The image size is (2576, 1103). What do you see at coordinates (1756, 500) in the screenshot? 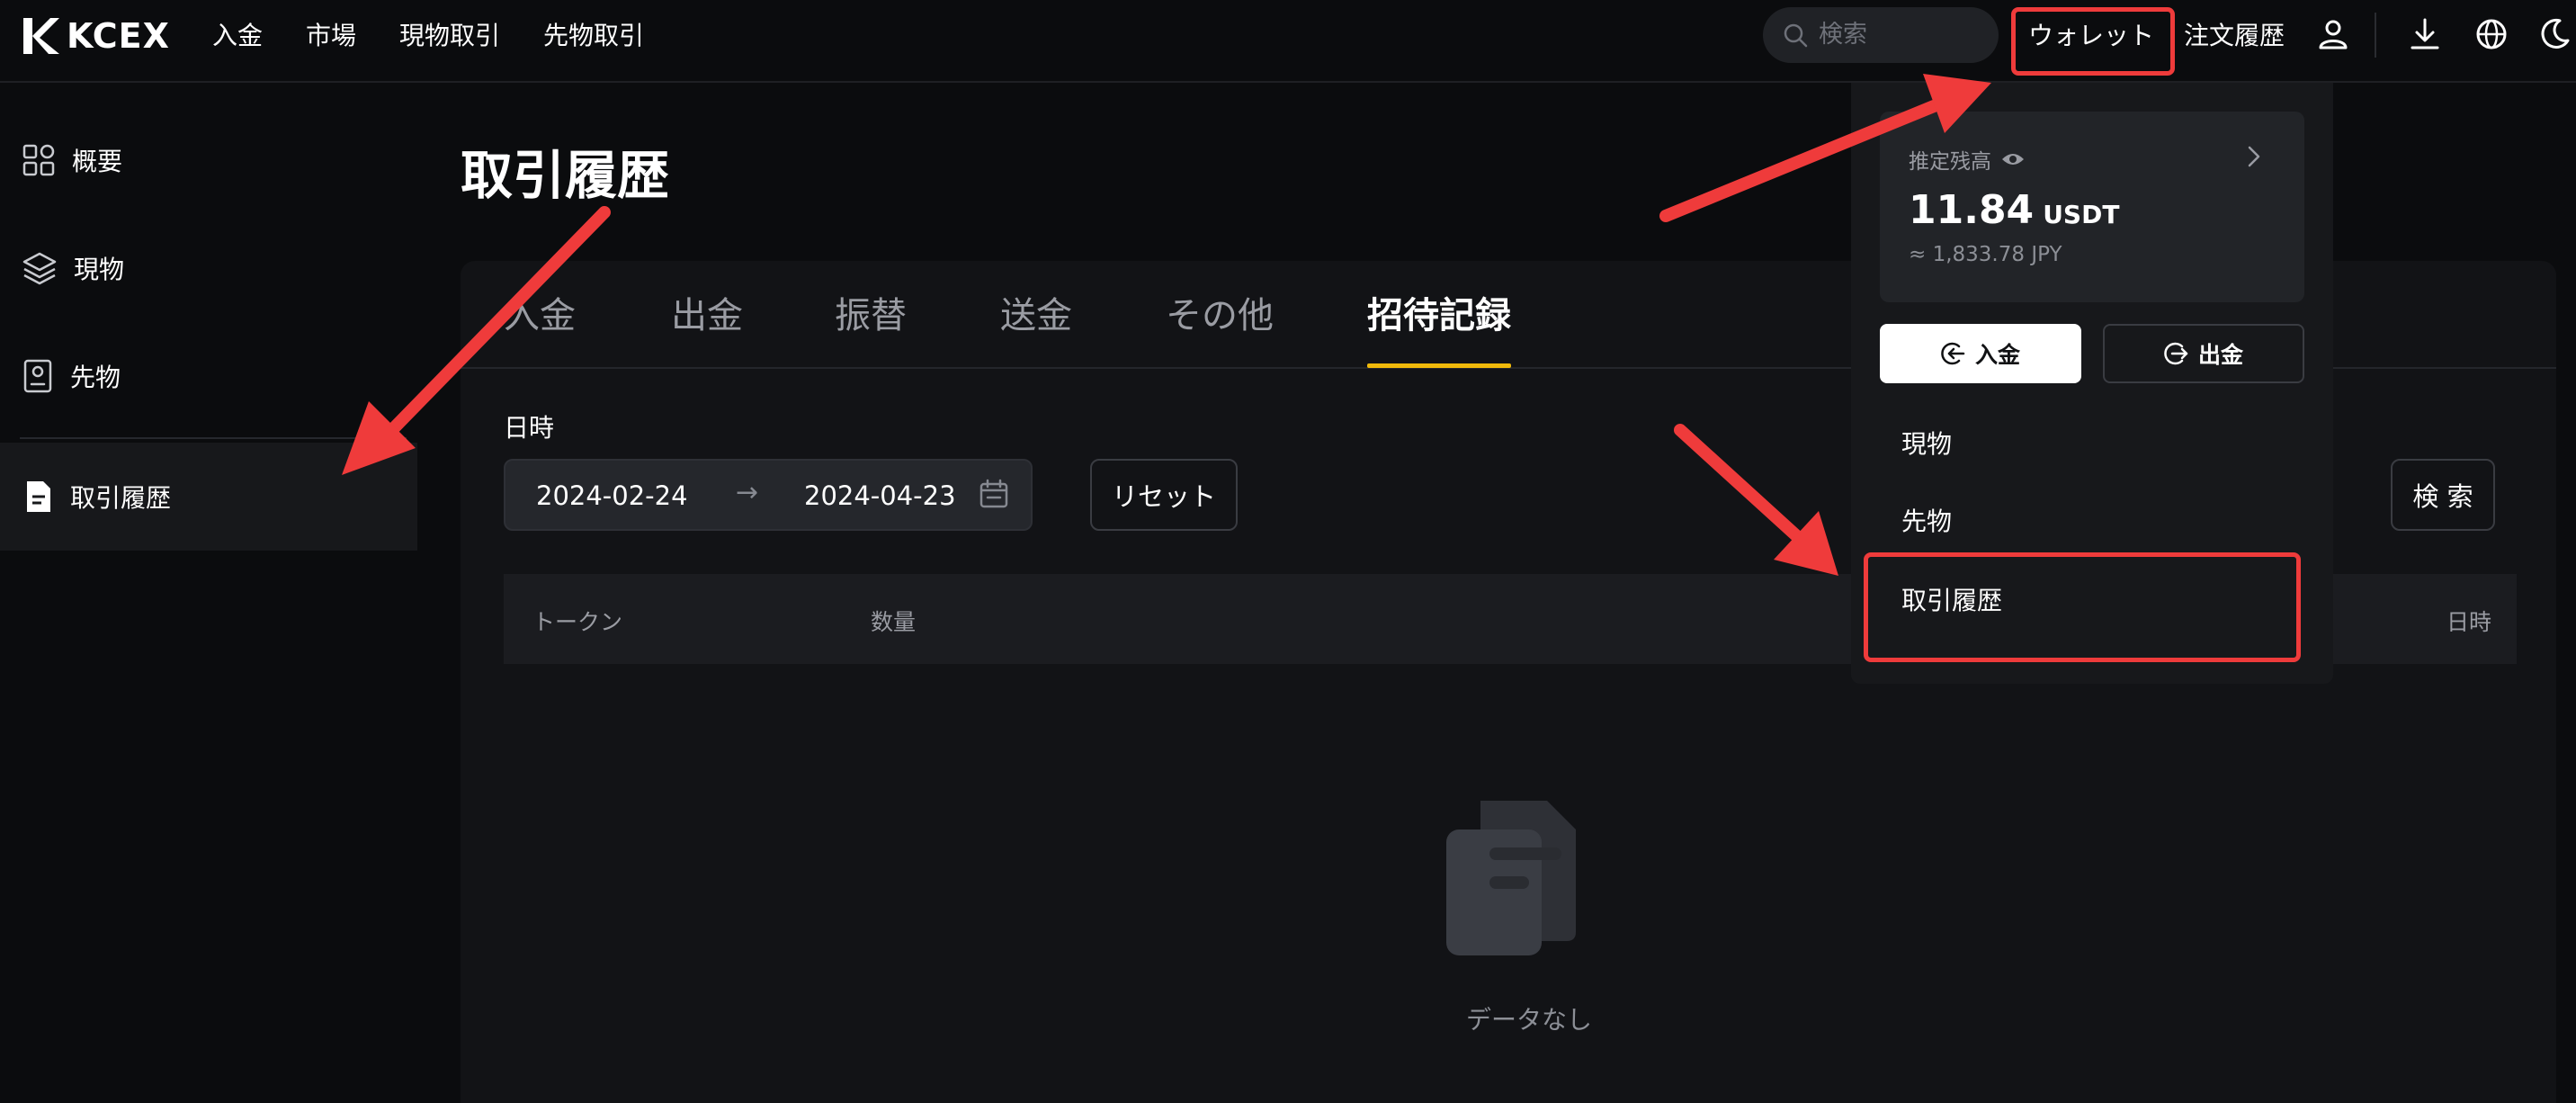
I see `arrow-to-dropdown-history` at bounding box center [1756, 500].